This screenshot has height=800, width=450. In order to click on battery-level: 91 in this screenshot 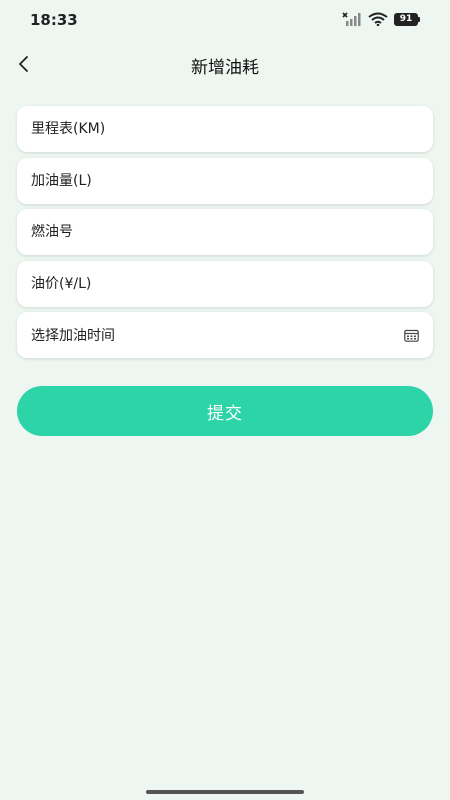, I will do `click(406, 19)`.